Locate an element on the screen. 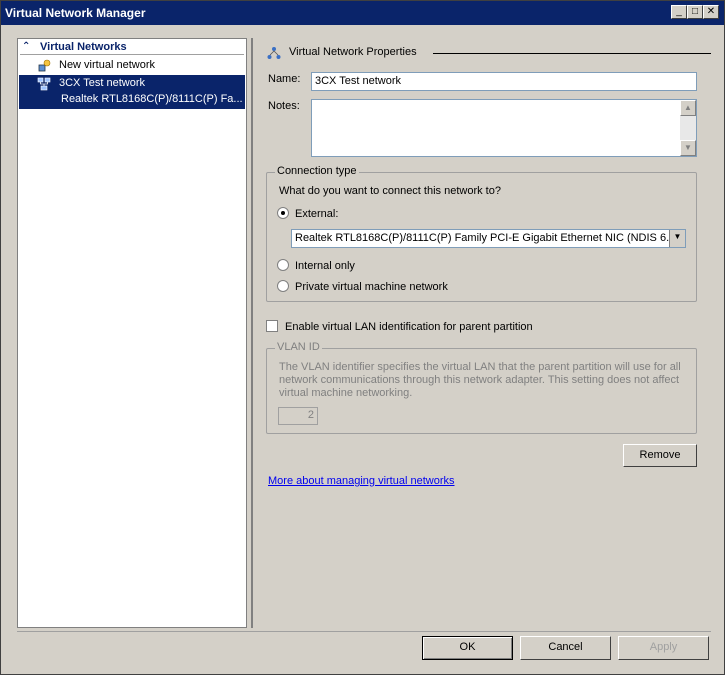 This screenshot has height=675, width=725. internal-only-radio is located at coordinates (283, 265).